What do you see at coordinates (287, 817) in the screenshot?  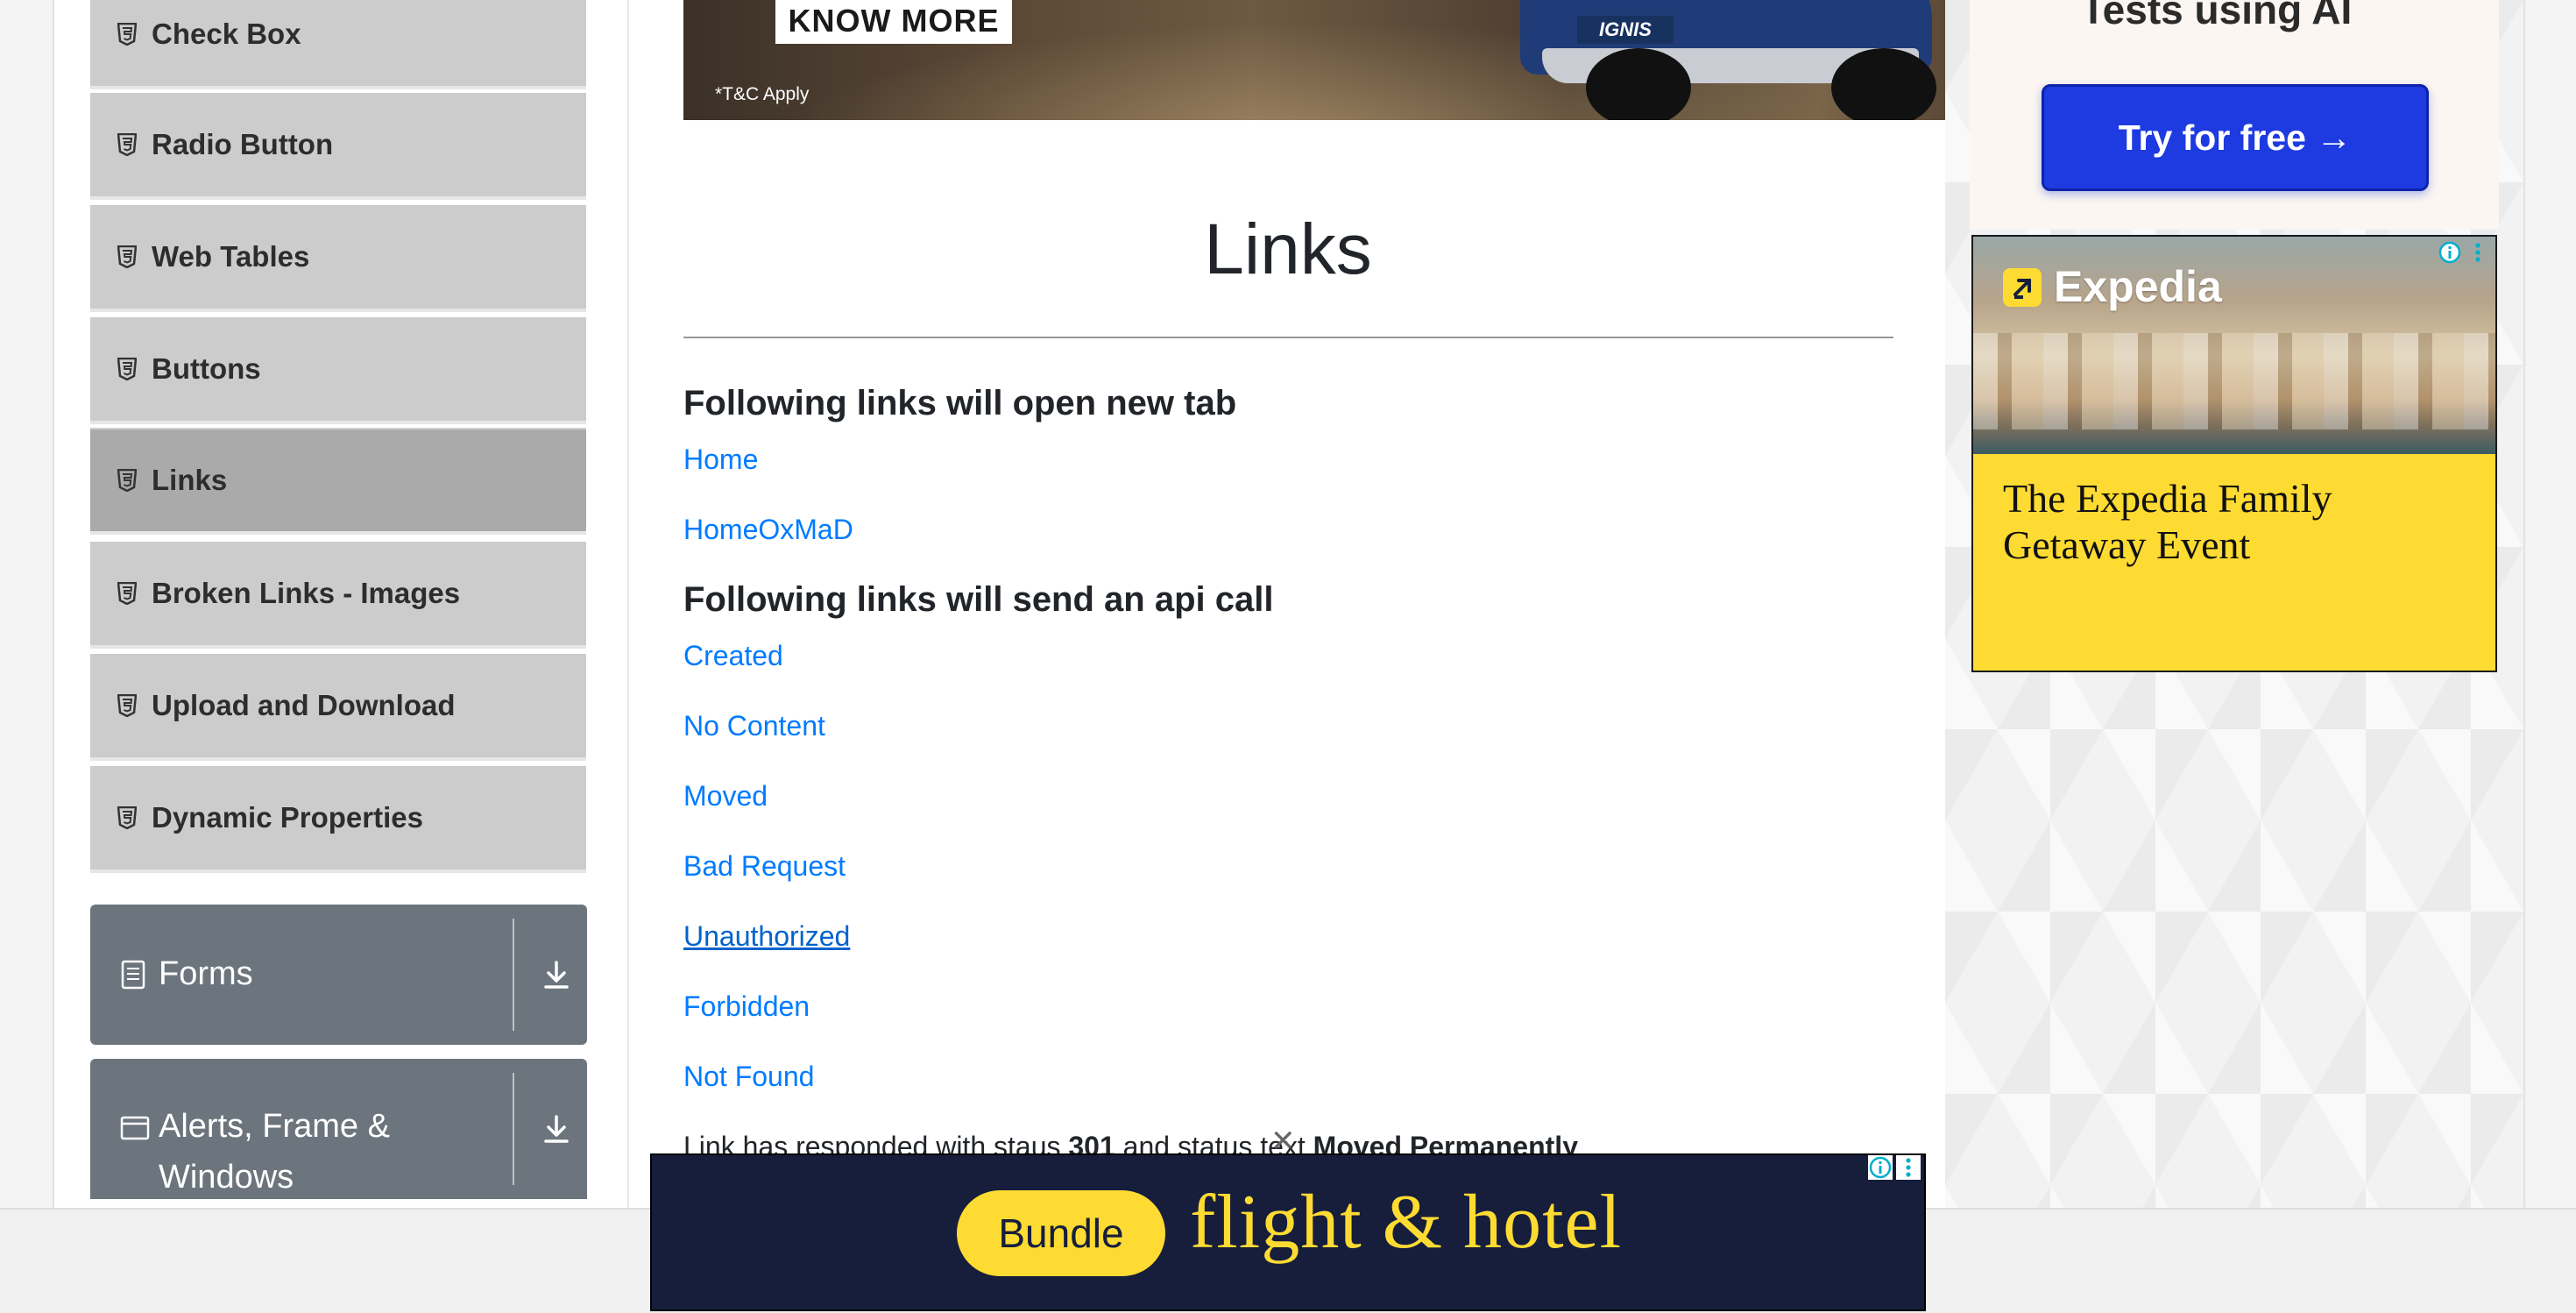 I see `sidebar-item-label: Dynamic Properties` at bounding box center [287, 817].